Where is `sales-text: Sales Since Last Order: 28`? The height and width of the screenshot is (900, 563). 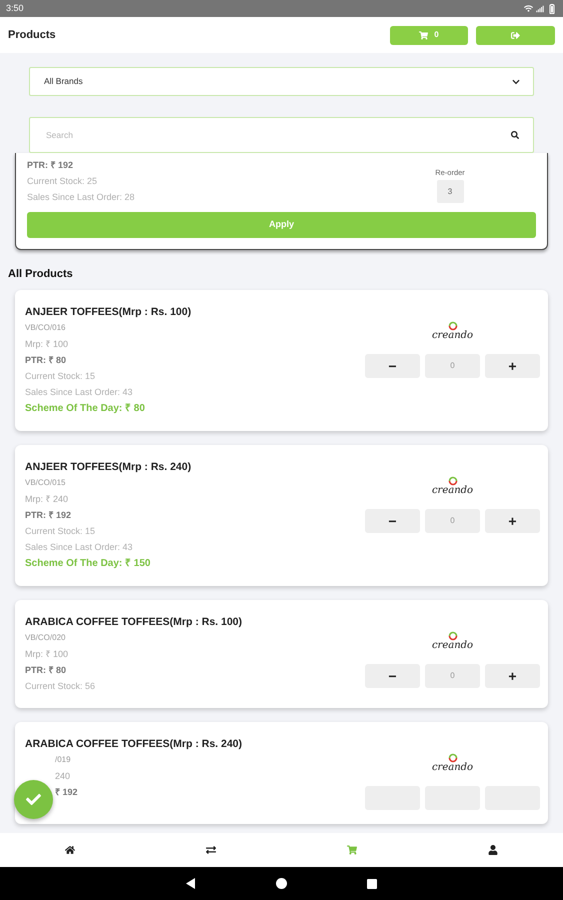 sales-text: Sales Since Last Order: 28 is located at coordinates (81, 197).